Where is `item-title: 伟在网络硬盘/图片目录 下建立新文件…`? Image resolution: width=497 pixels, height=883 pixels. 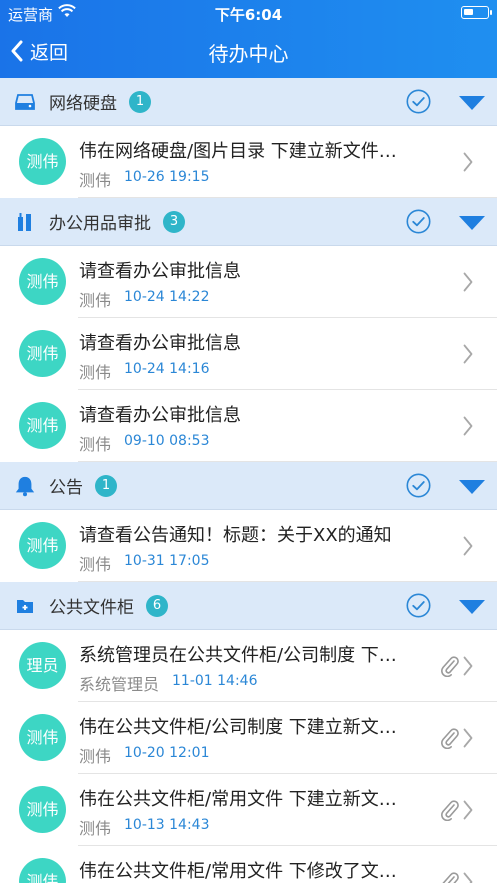
item-title: 伟在网络硬盘/图片目录 下建立新文件… is located at coordinates (238, 151).